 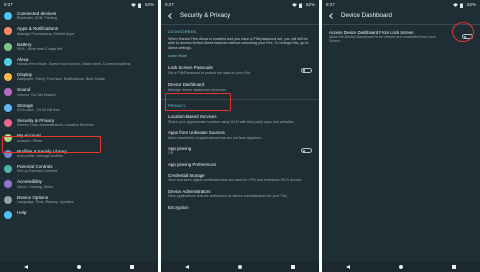 I want to click on settings-item-battery: Battery 90% - More than 2 days left, so click(x=79, y=47).